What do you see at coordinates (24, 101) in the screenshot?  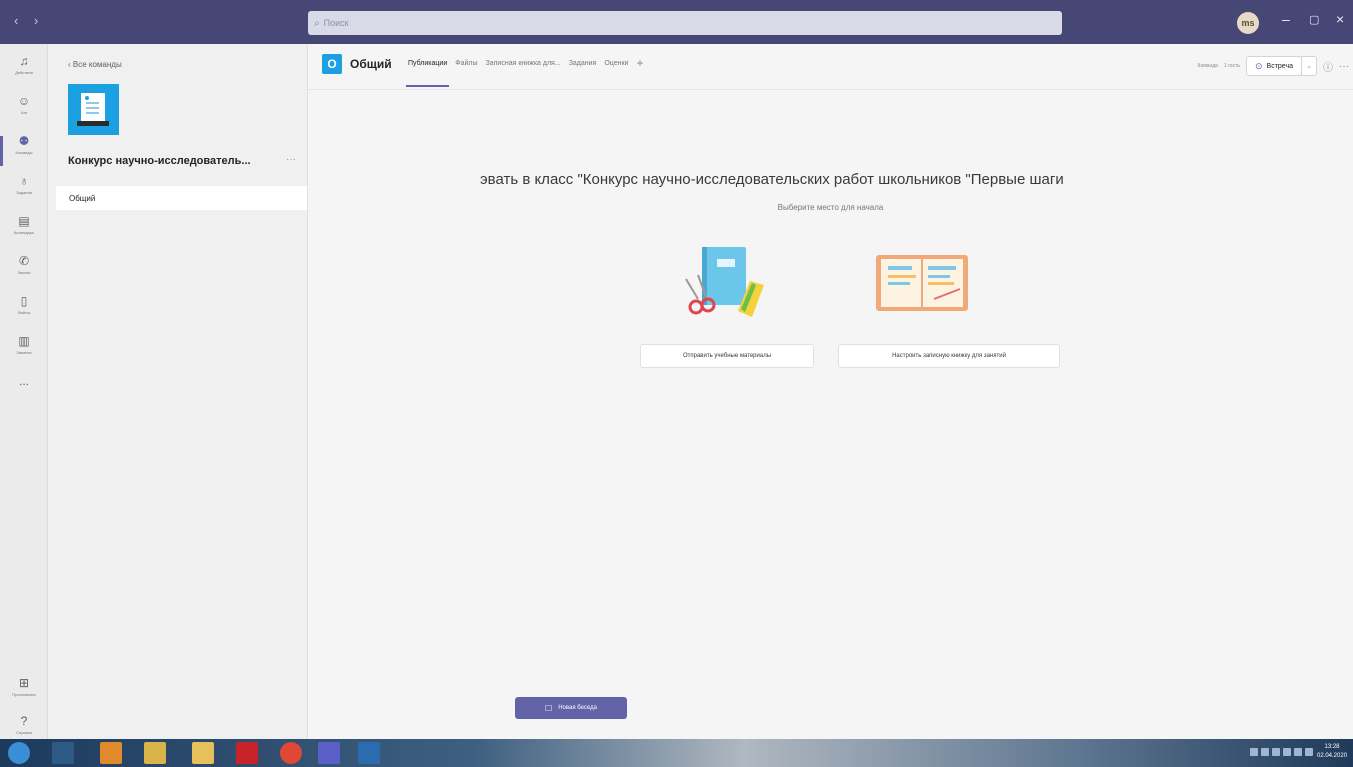 I see `chat-icon: ☺` at bounding box center [24, 101].